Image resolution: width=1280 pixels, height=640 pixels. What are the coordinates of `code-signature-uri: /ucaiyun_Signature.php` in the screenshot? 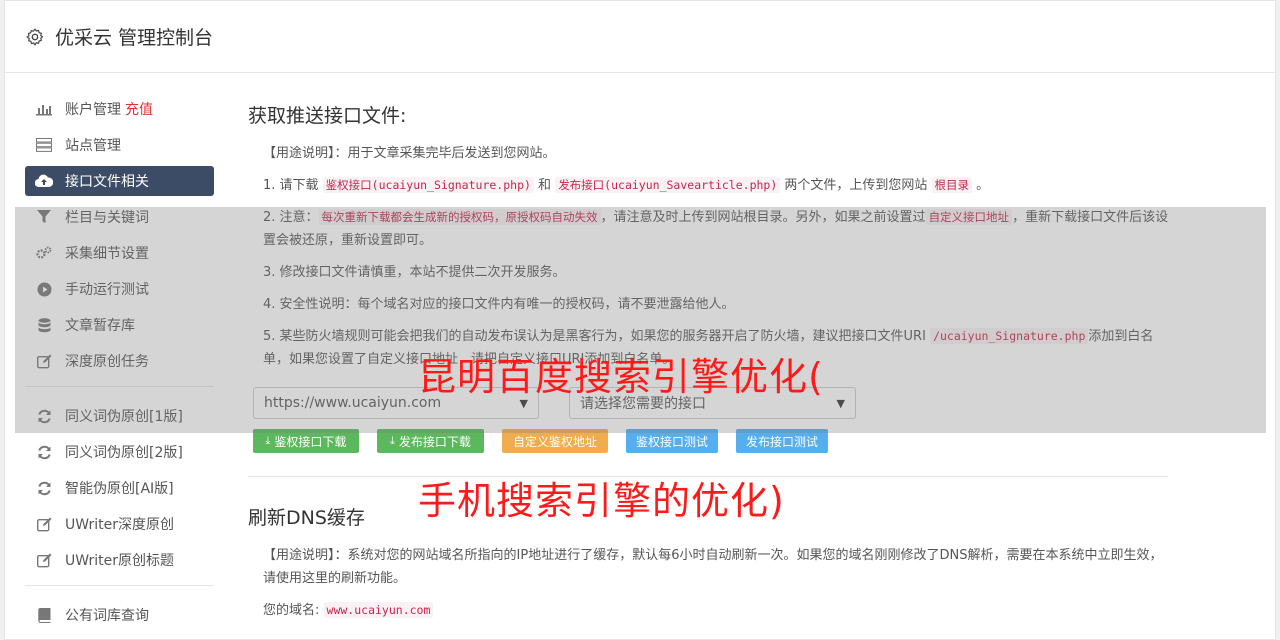 It's located at (1009, 336).